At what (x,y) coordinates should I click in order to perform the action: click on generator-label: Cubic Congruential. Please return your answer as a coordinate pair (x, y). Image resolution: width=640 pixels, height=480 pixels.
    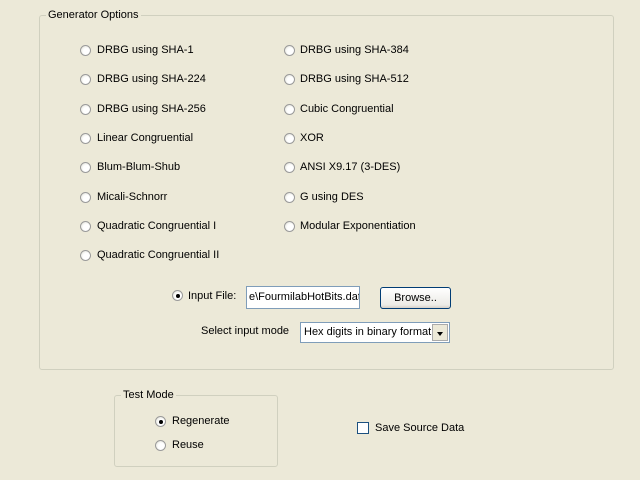
    Looking at the image, I should click on (347, 109).